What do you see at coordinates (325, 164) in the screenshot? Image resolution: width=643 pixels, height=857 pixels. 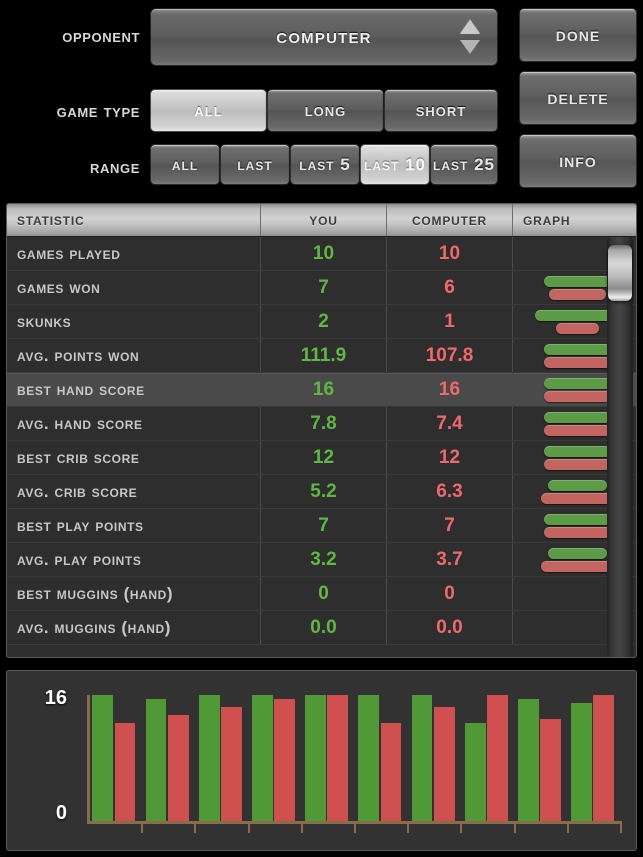 I see `range-option-last-5: Last 5` at bounding box center [325, 164].